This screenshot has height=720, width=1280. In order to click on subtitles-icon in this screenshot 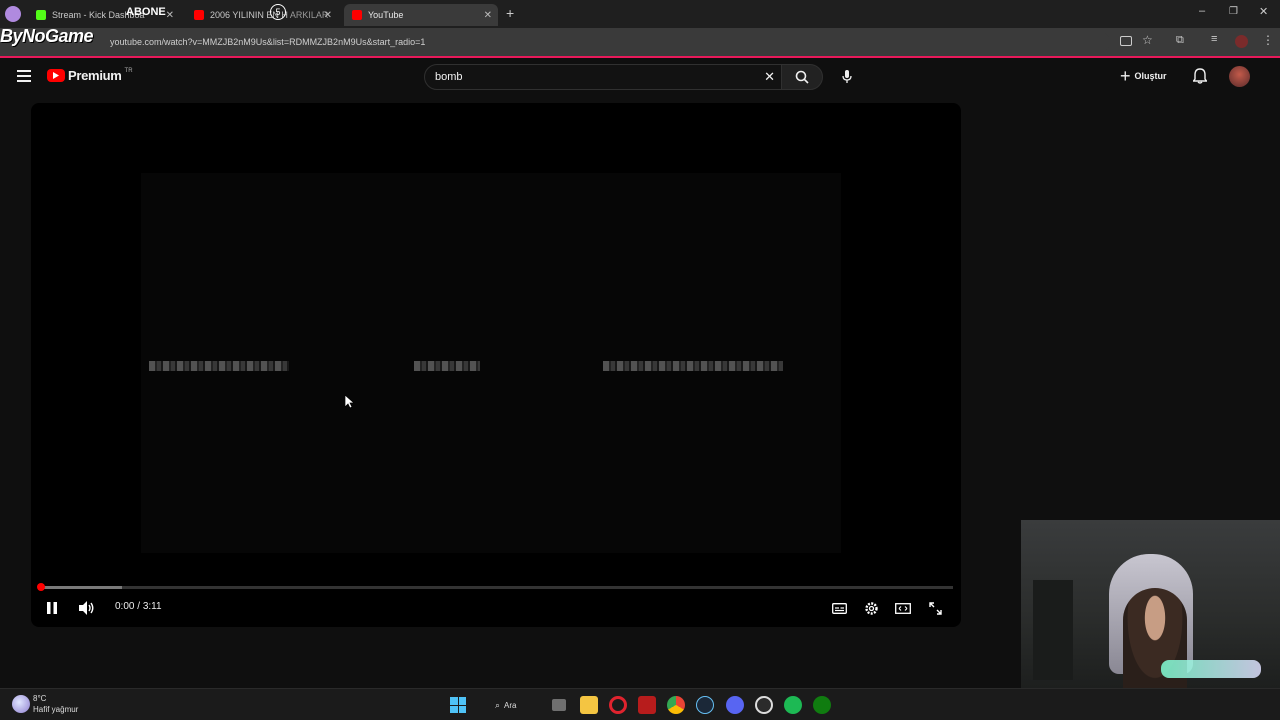, I will do `click(839, 608)`.